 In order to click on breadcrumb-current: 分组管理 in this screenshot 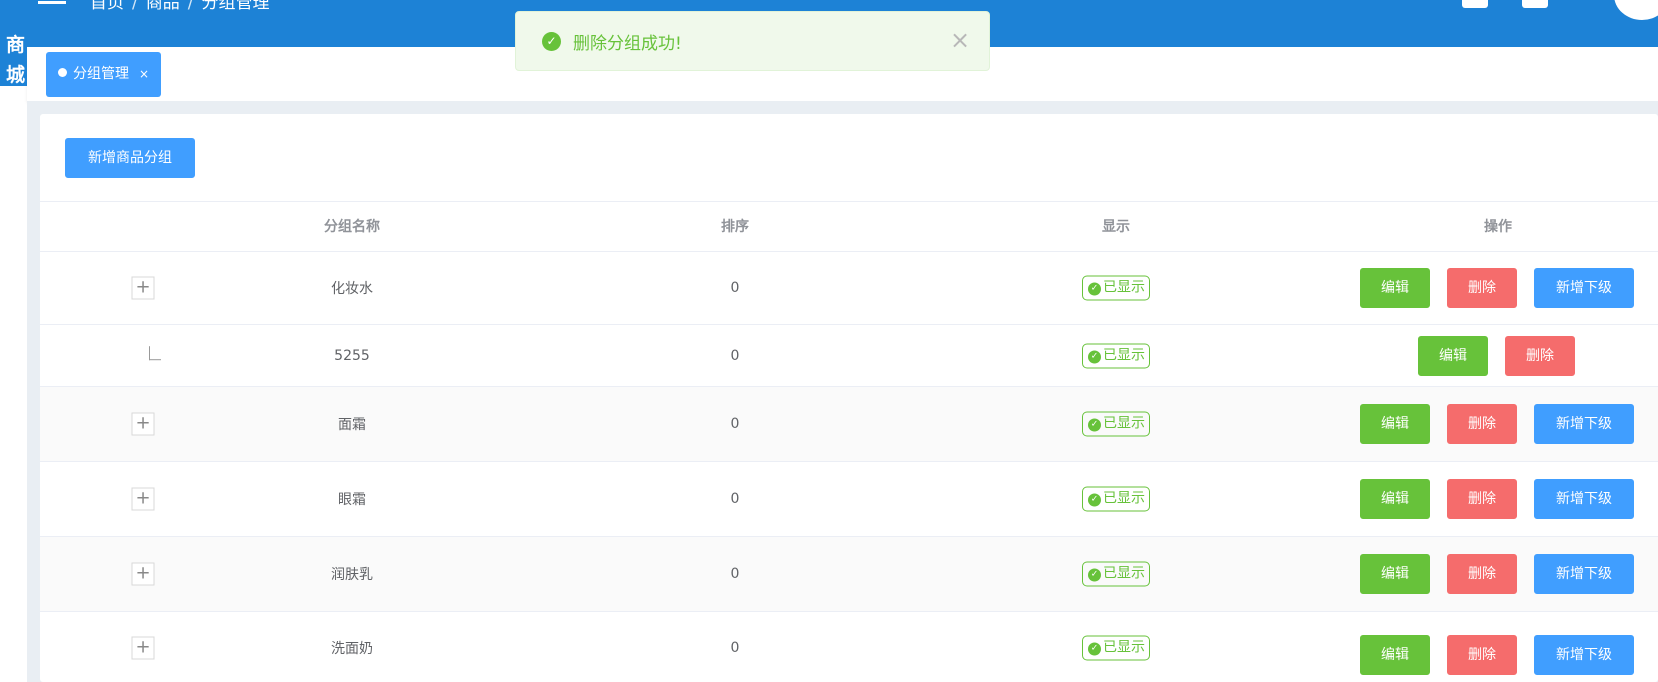, I will do `click(235, 6)`.